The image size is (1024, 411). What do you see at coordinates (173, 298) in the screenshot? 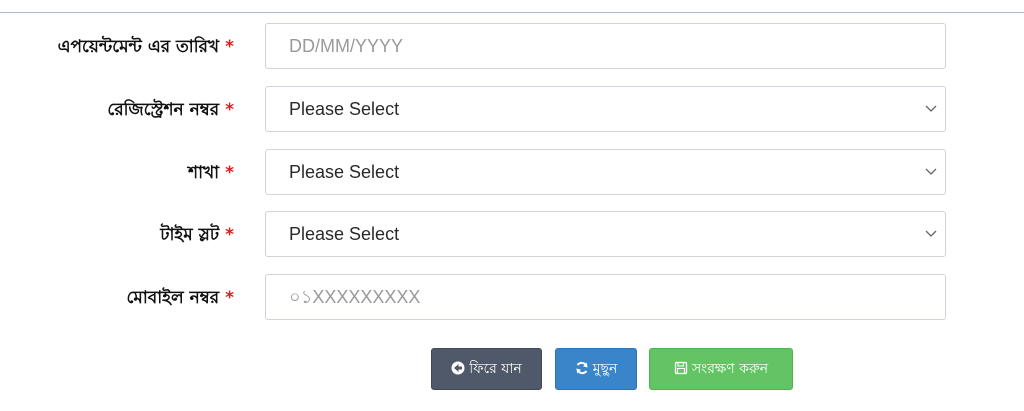
I see `mobile-number-label-text: মোবাইল নম্বর` at bounding box center [173, 298].